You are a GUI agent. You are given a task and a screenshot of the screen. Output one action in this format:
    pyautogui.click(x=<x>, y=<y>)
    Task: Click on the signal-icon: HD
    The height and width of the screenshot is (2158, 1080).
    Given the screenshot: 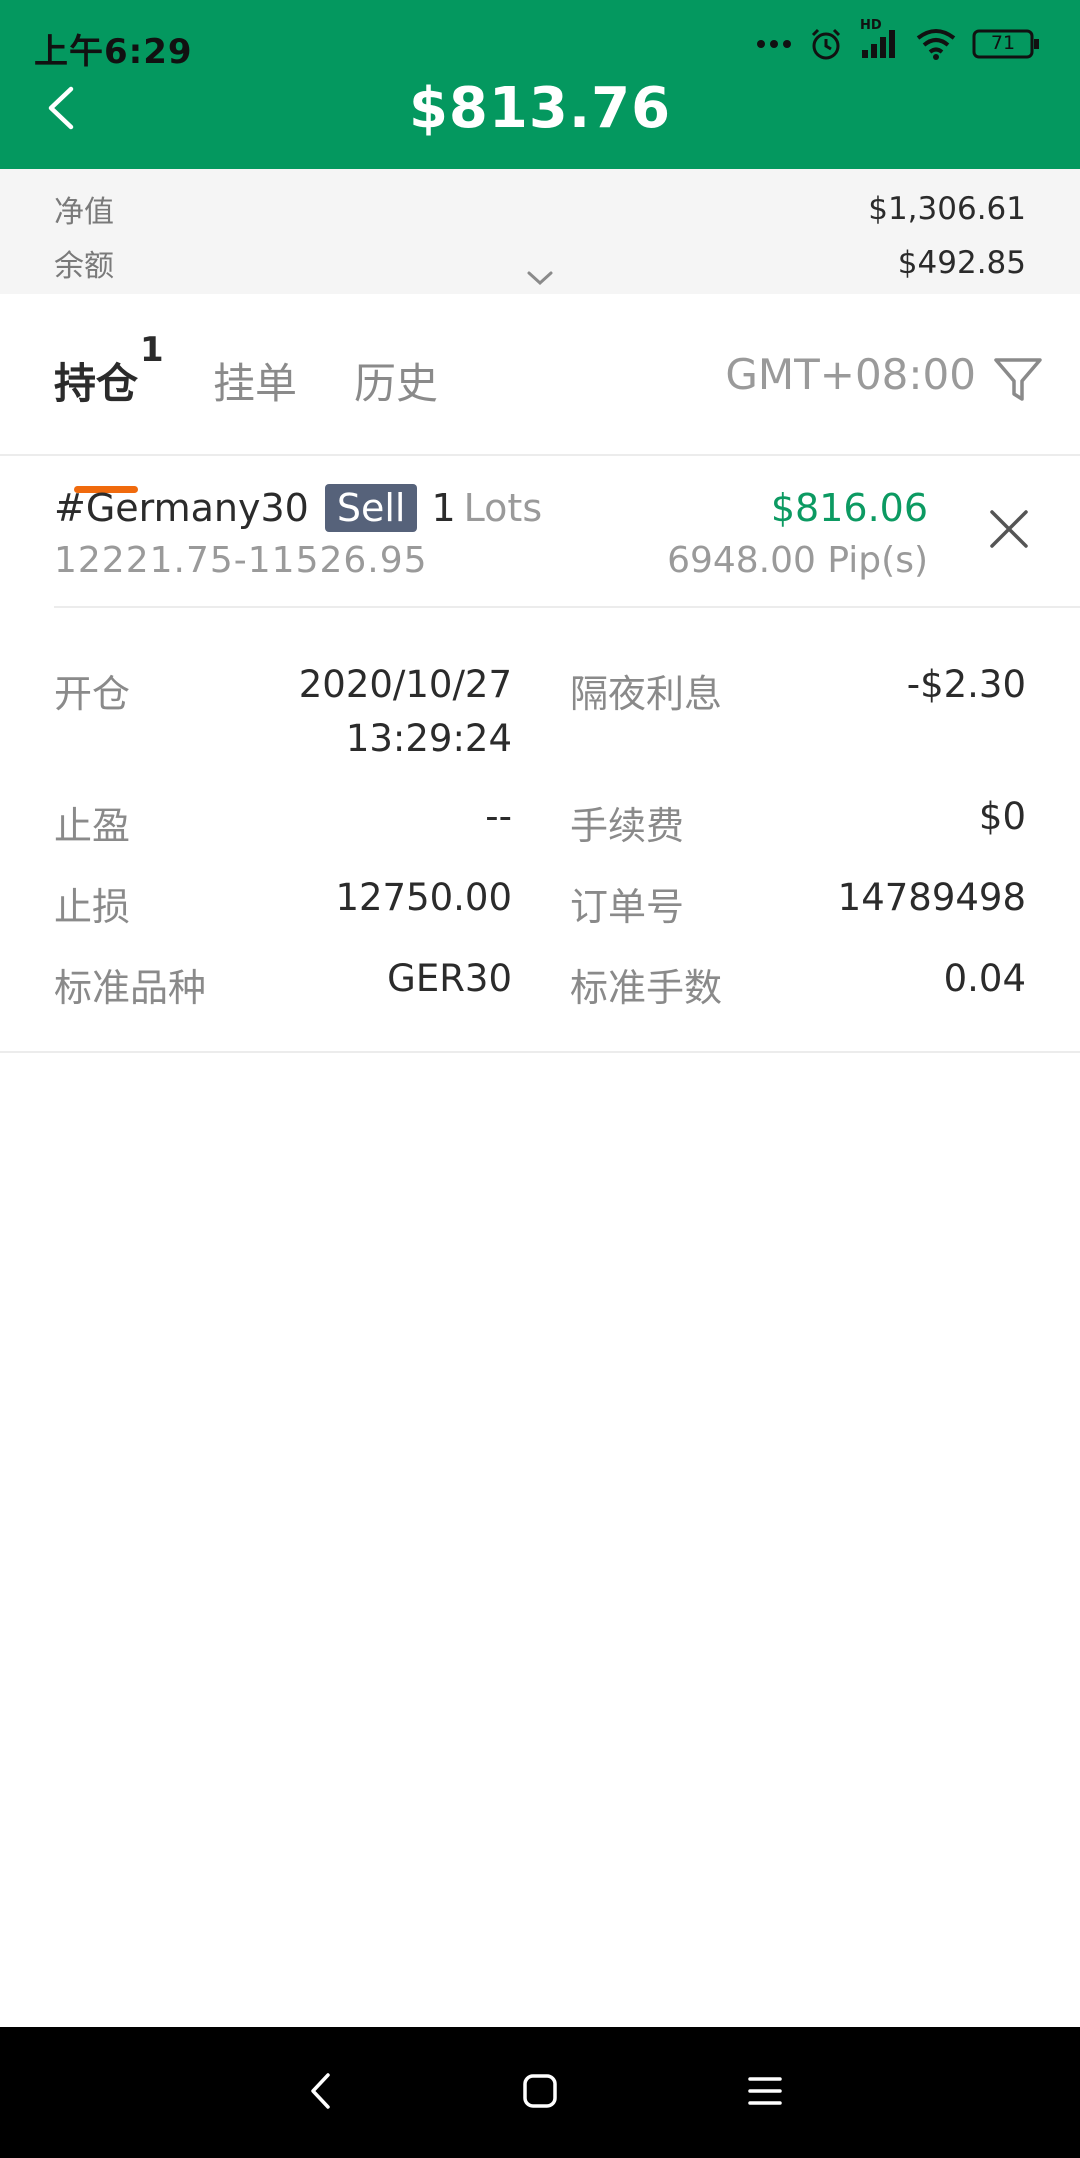 What is the action you would take?
    pyautogui.click(x=880, y=39)
    